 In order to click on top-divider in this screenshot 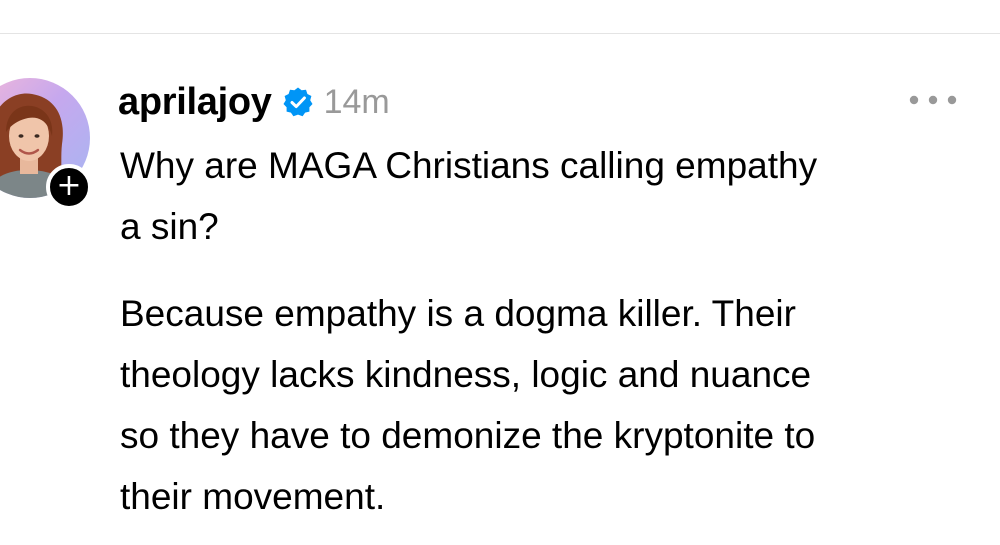, I will do `click(500, 33)`.